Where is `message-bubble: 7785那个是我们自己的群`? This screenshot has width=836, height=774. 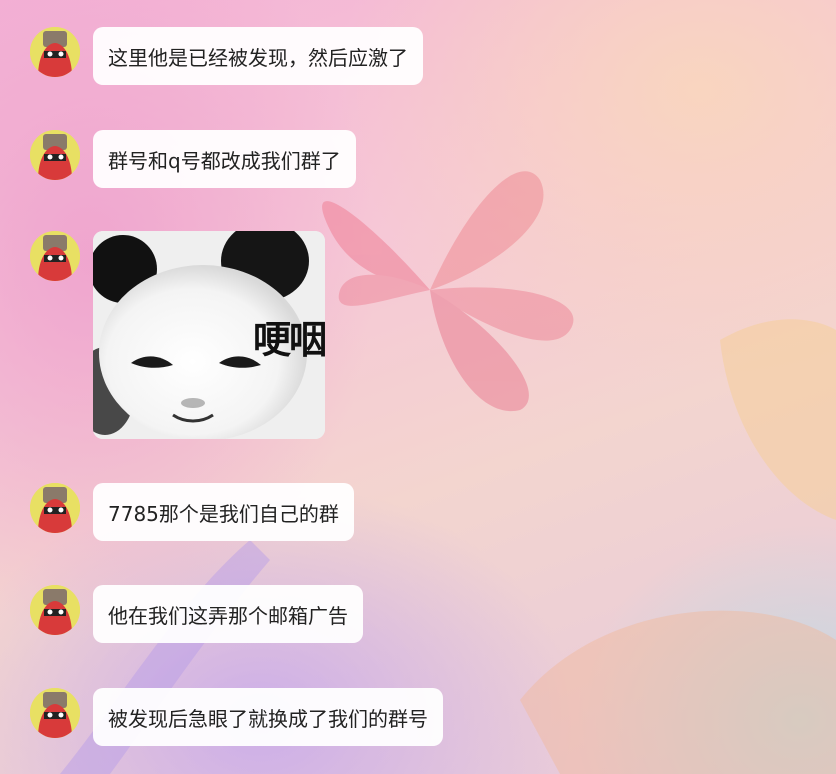
message-bubble: 7785那个是我们自己的群 is located at coordinates (223, 512).